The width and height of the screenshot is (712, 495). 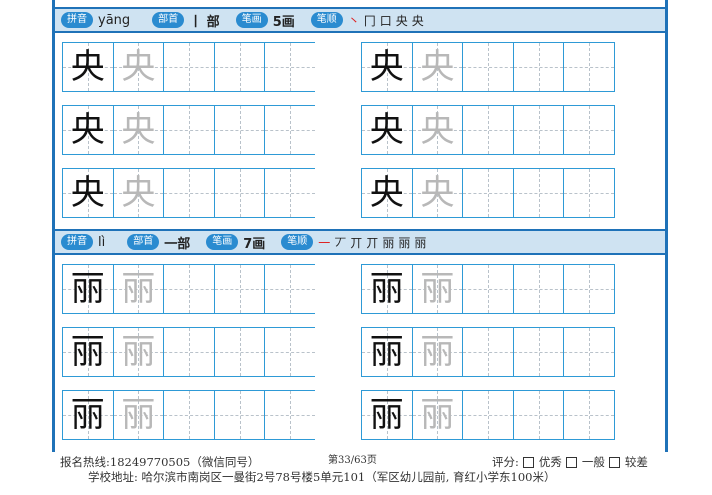 I want to click on stroke-step: 丌, so click(x=356, y=242).